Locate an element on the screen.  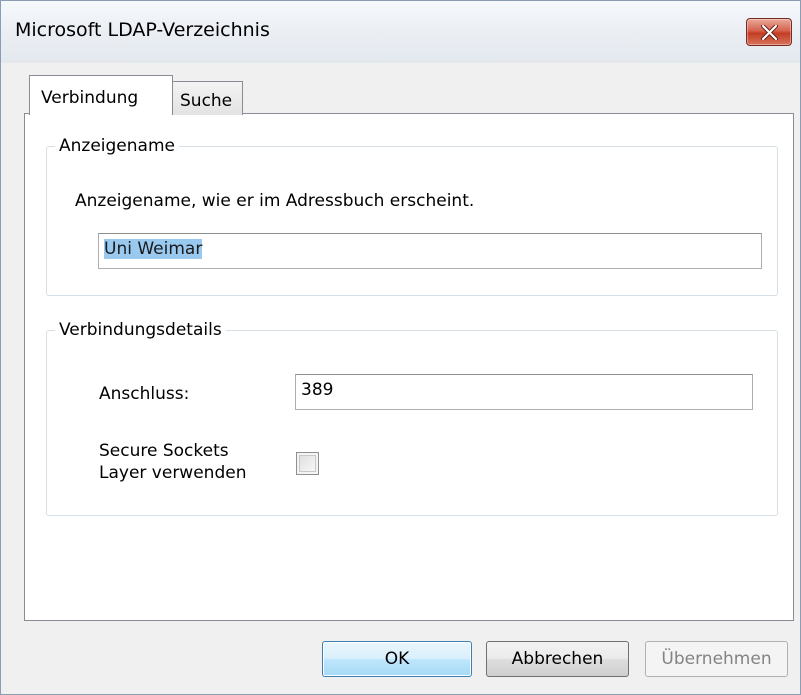
ok-button-label: OK is located at coordinates (397, 659).